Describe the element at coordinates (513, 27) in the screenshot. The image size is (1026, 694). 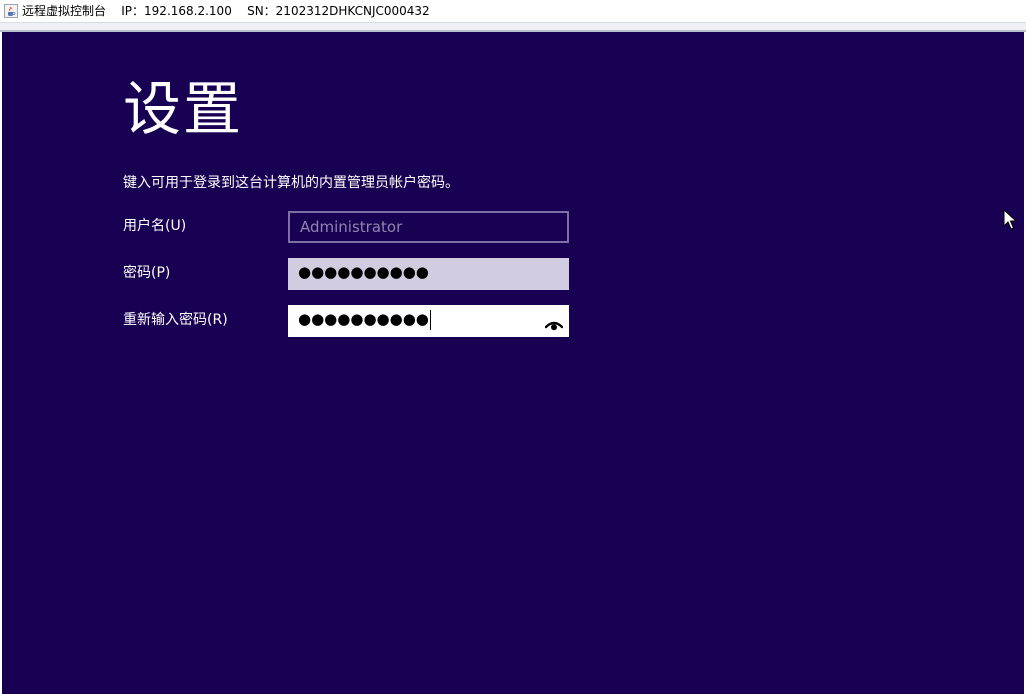
I see `titlebar-divider` at that location.